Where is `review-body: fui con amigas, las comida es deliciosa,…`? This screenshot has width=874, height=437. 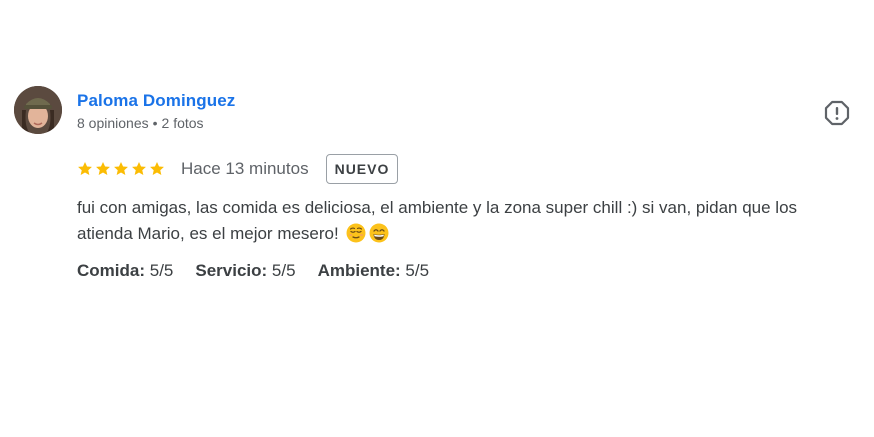
review-body: fui con amigas, las comida es deliciosa,… is located at coordinates (437, 220).